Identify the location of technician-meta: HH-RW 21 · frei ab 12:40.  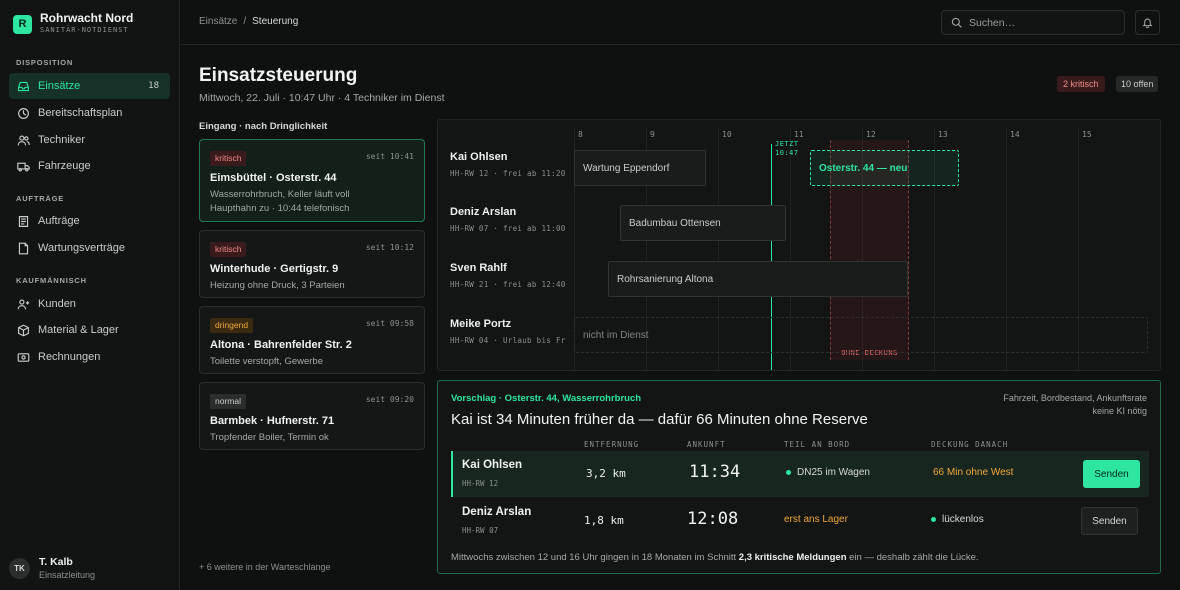
(508, 284).